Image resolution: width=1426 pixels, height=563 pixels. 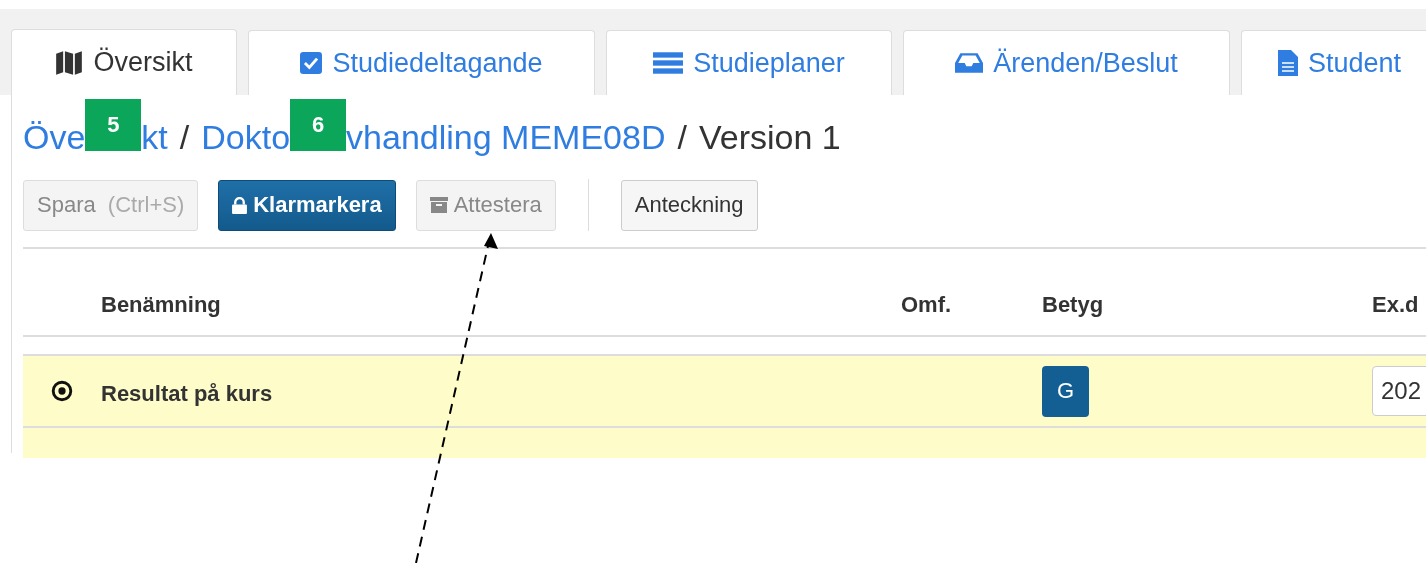 What do you see at coordinates (421, 62) in the screenshot?
I see `tab: Studiedeltagande` at bounding box center [421, 62].